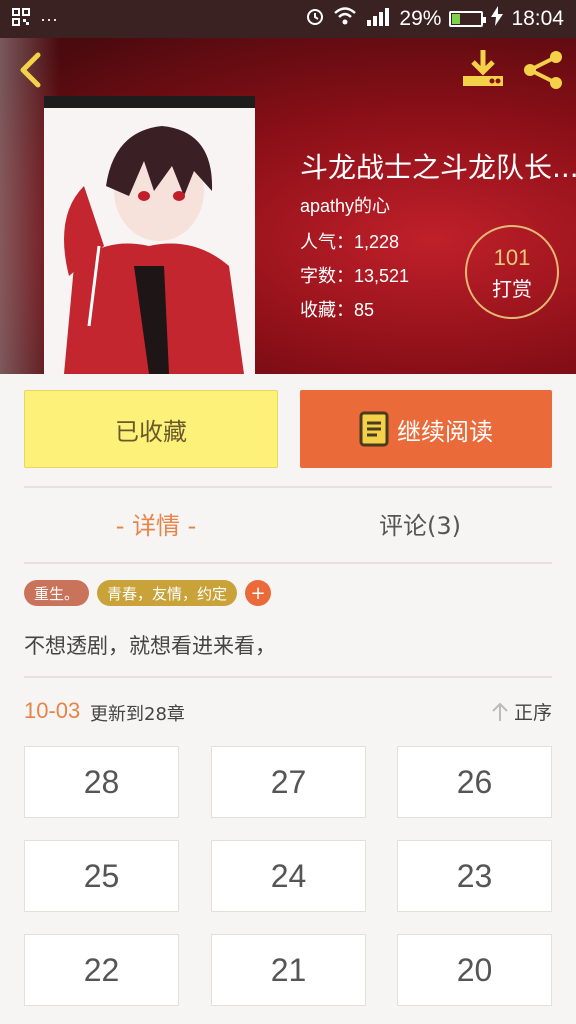 The height and width of the screenshot is (1024, 576). Describe the element at coordinates (355, 276) in the screenshot. I see `word-count-stat: 字数：13,521` at that location.